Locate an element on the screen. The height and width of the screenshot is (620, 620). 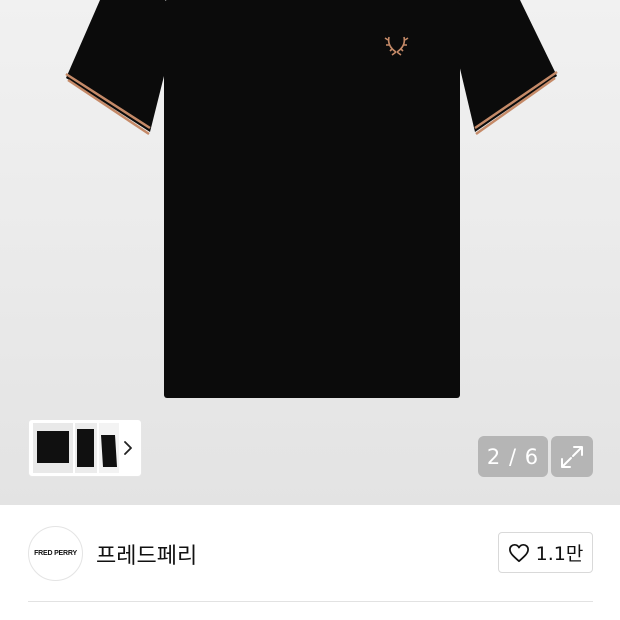
like-count: 1.1만 is located at coordinates (559, 554).